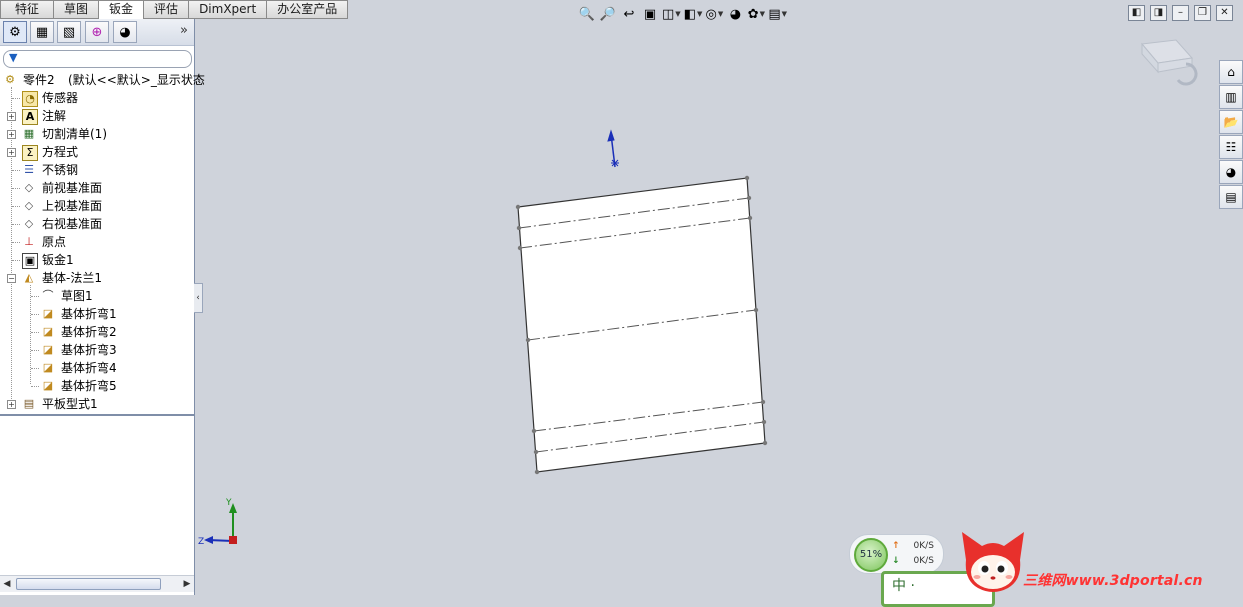 This screenshot has height=607, width=1243. I want to click on view-orientation-icon: ◫ ▼, so click(671, 14).